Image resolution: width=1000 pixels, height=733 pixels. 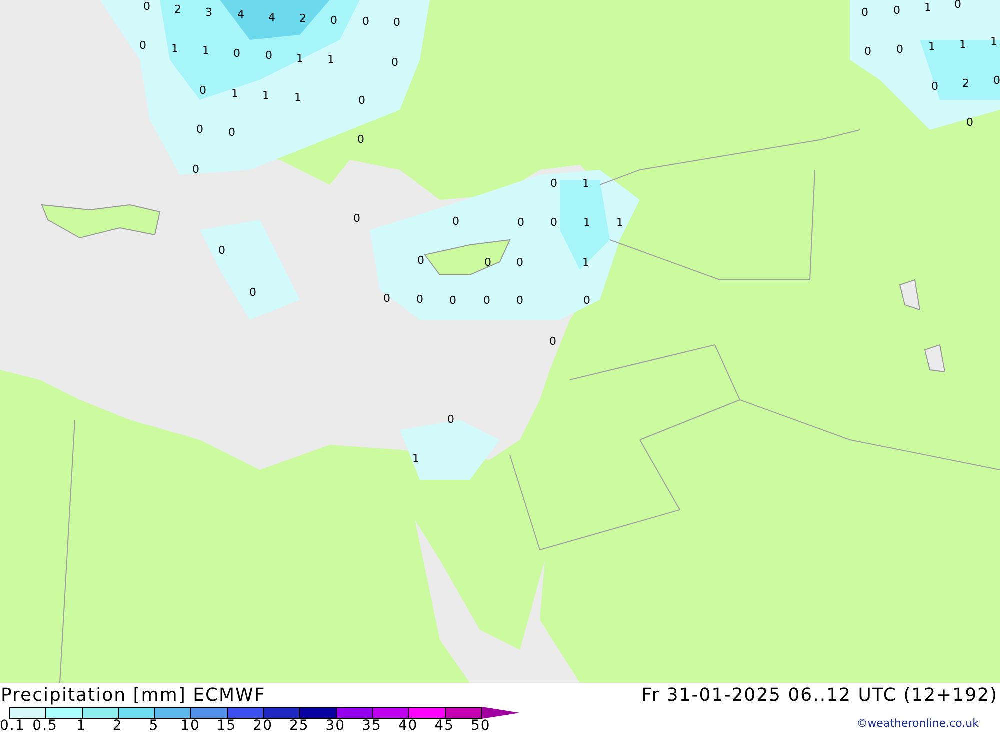 I want to click on legend-arrow-icon, so click(x=501, y=713).